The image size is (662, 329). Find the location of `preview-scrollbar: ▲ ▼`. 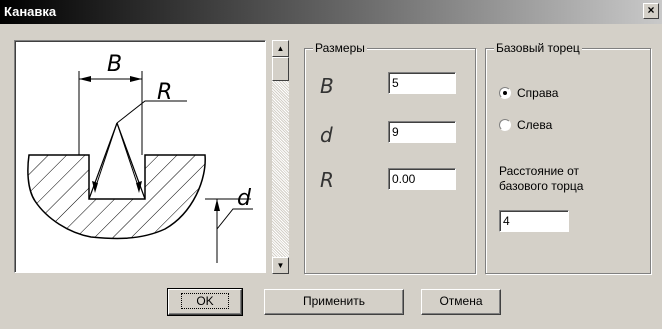

preview-scrollbar: ▲ ▼ is located at coordinates (280, 157).